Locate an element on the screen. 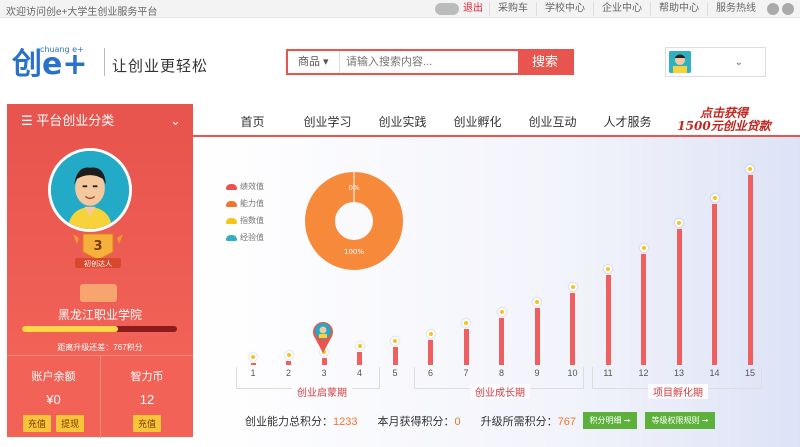  name-pill is located at coordinates (98, 293).